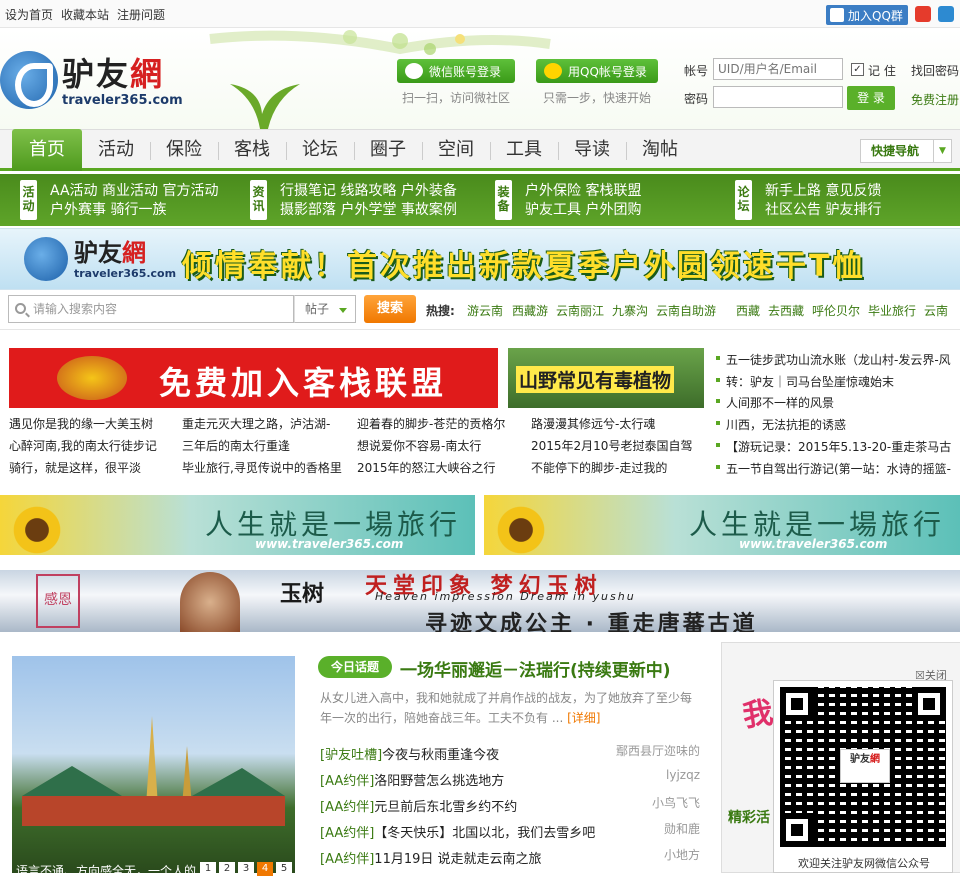 Image resolution: width=960 pixels, height=879 pixels. I want to click on hot-word: 去西藏, so click(786, 310).